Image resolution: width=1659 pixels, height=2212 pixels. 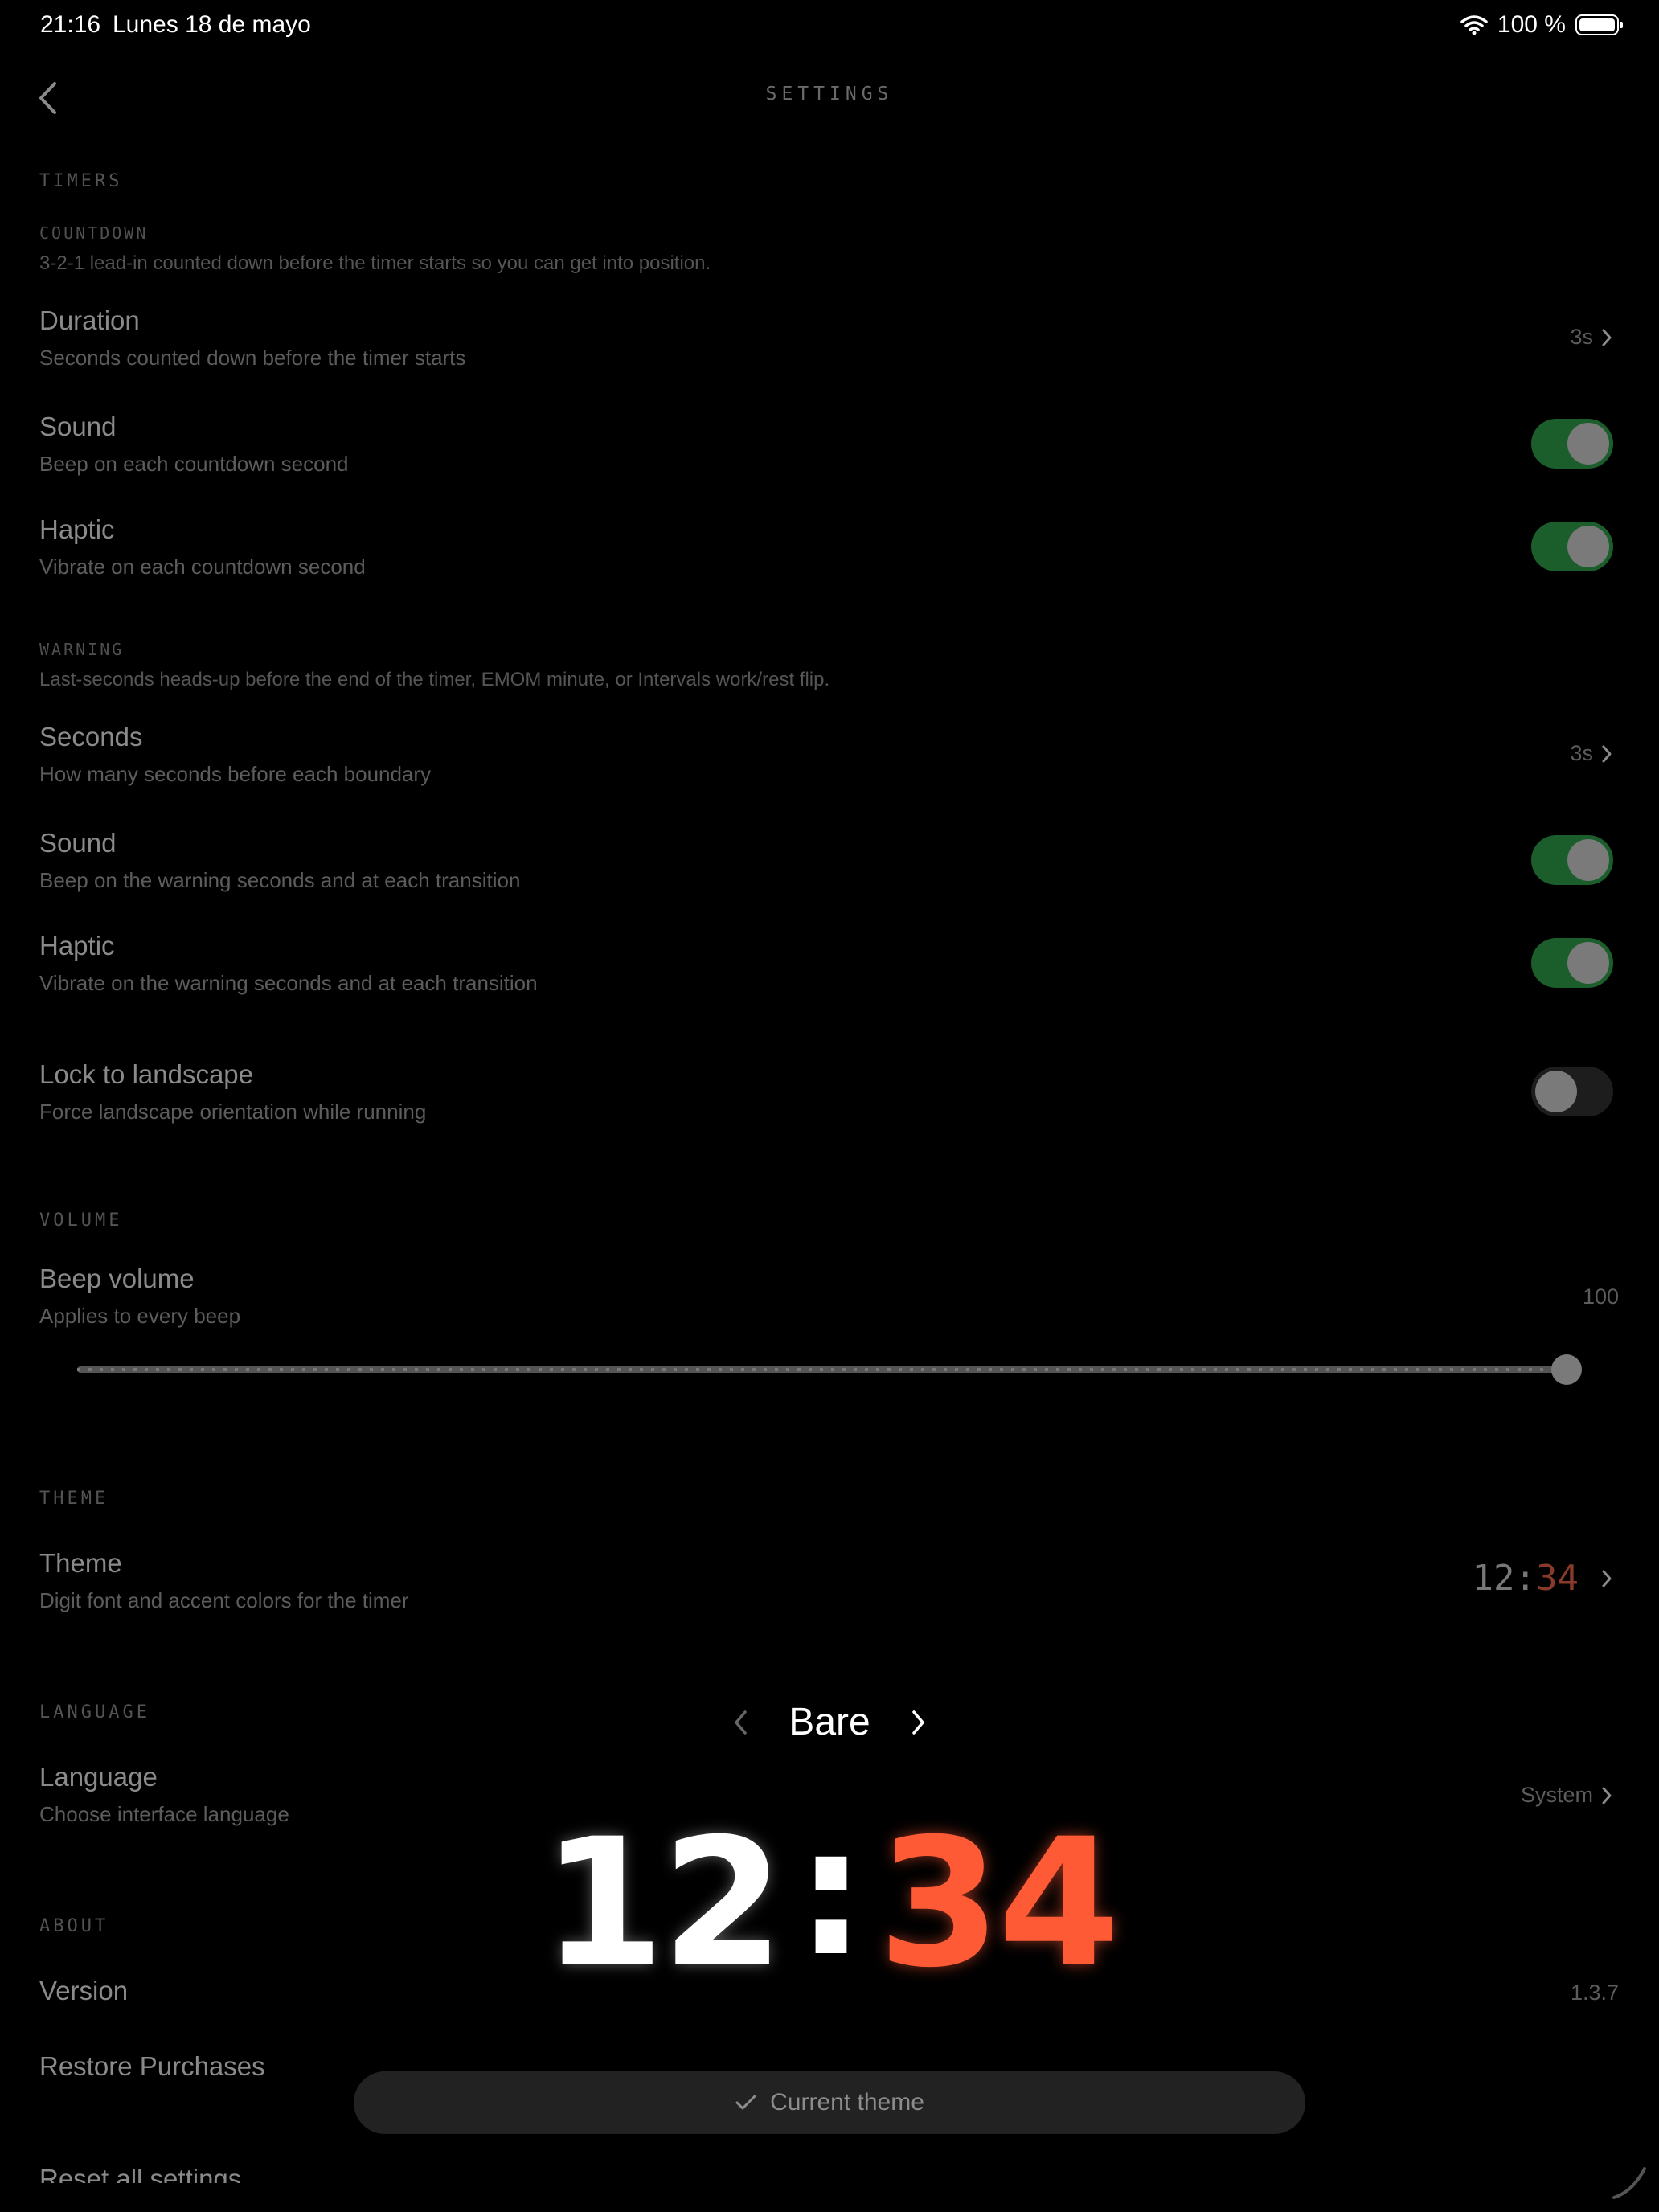 What do you see at coordinates (847, 2102) in the screenshot?
I see `current-theme-label: Current theme` at bounding box center [847, 2102].